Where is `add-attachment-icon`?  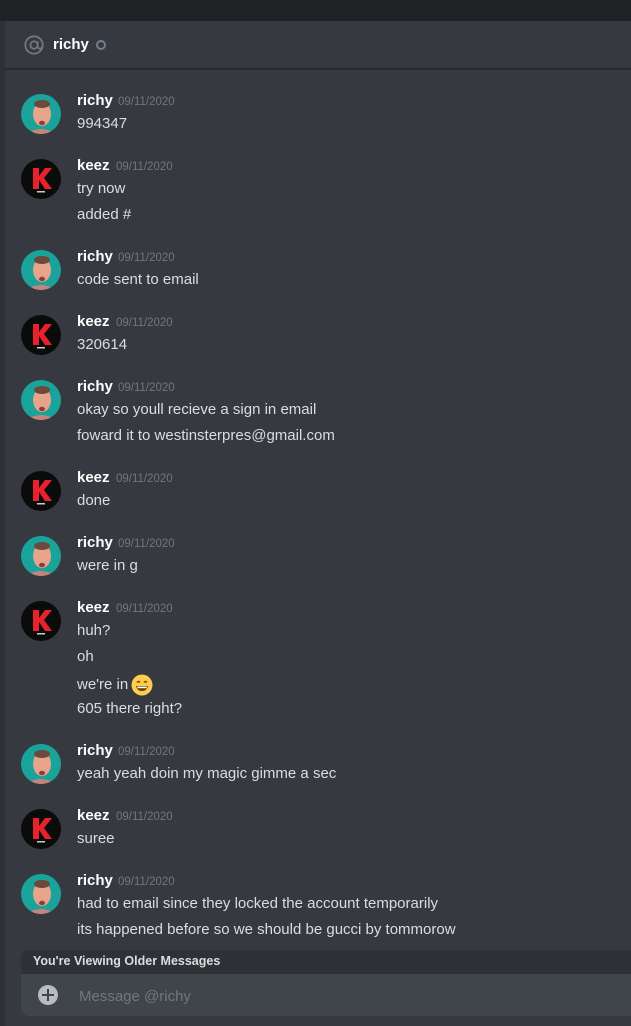
add-attachment-icon is located at coordinates (48, 995).